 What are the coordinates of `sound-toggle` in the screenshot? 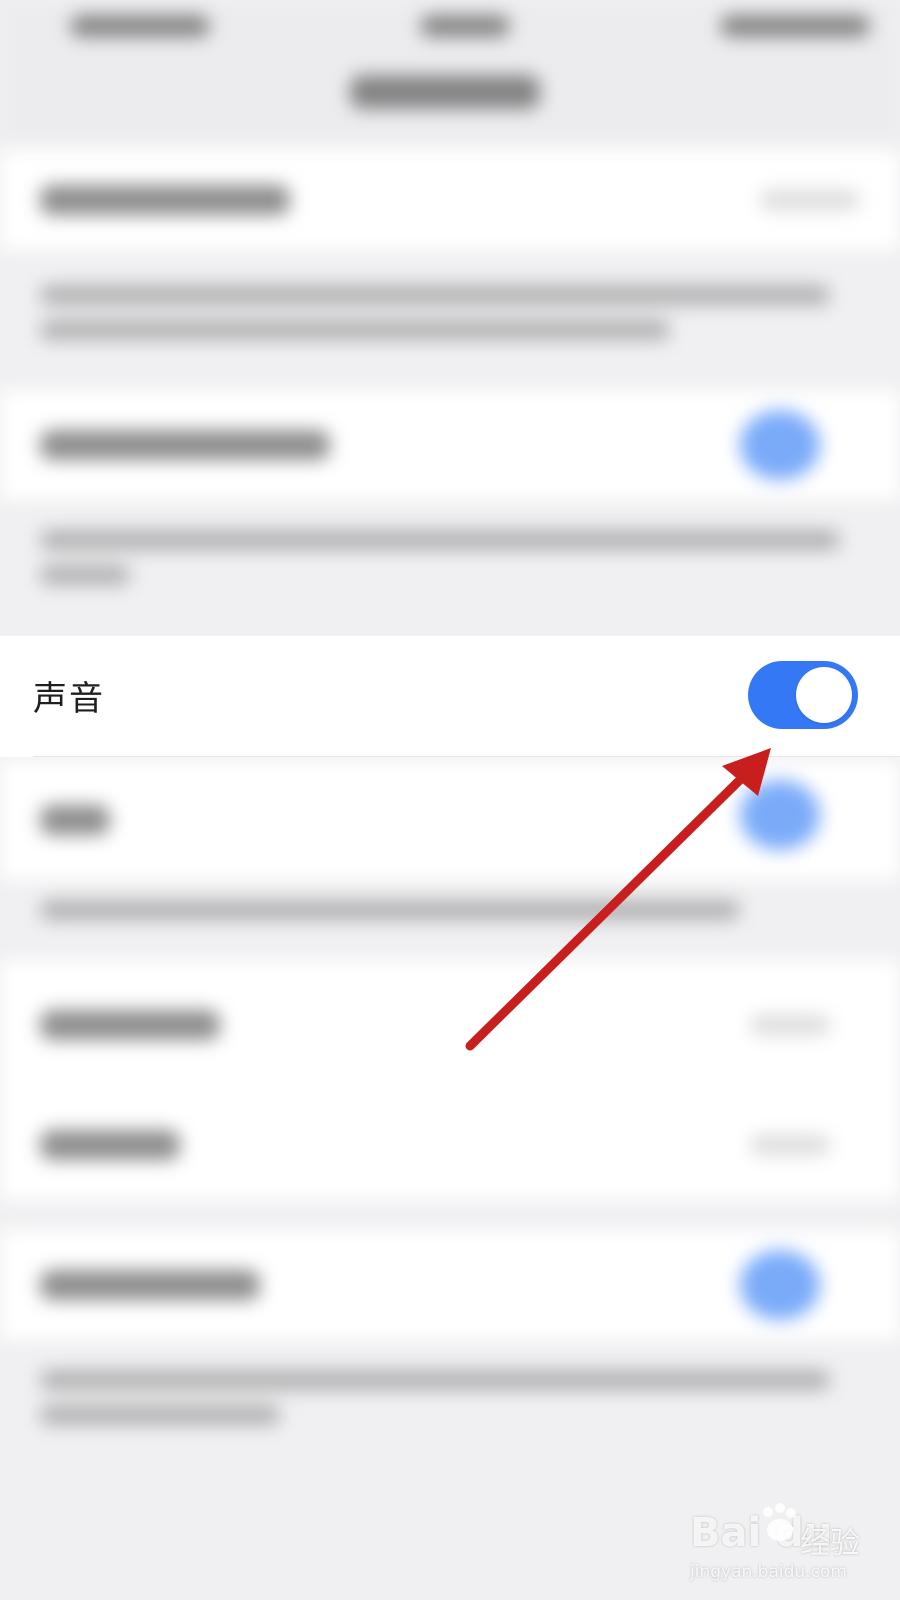 It's located at (803, 695).